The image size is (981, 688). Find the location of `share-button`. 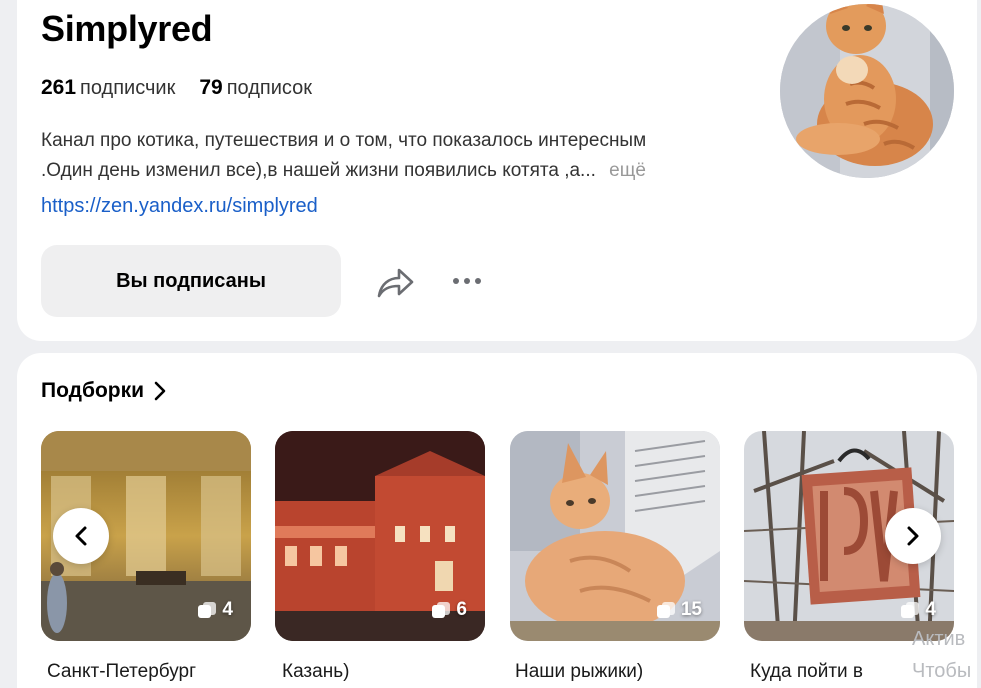

share-button is located at coordinates (395, 282).